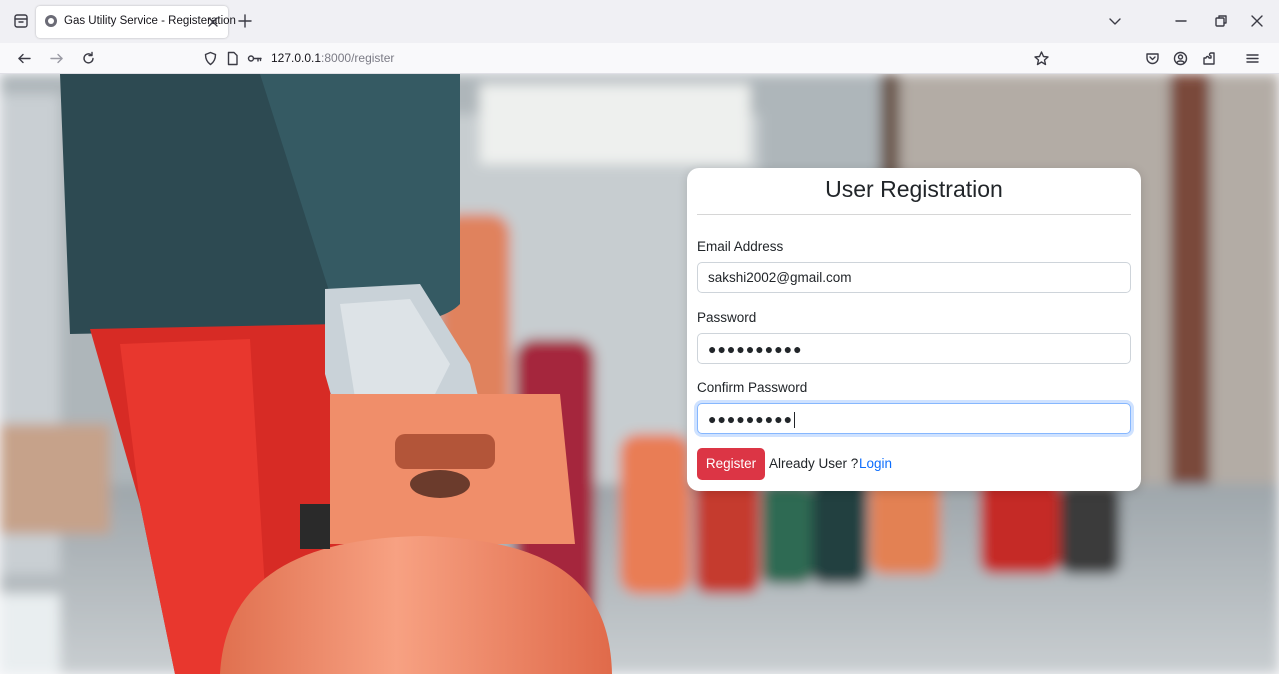 The width and height of the screenshot is (1279, 674). Describe the element at coordinates (1041, 58) in the screenshot. I see `bookmark-star-icon` at that location.